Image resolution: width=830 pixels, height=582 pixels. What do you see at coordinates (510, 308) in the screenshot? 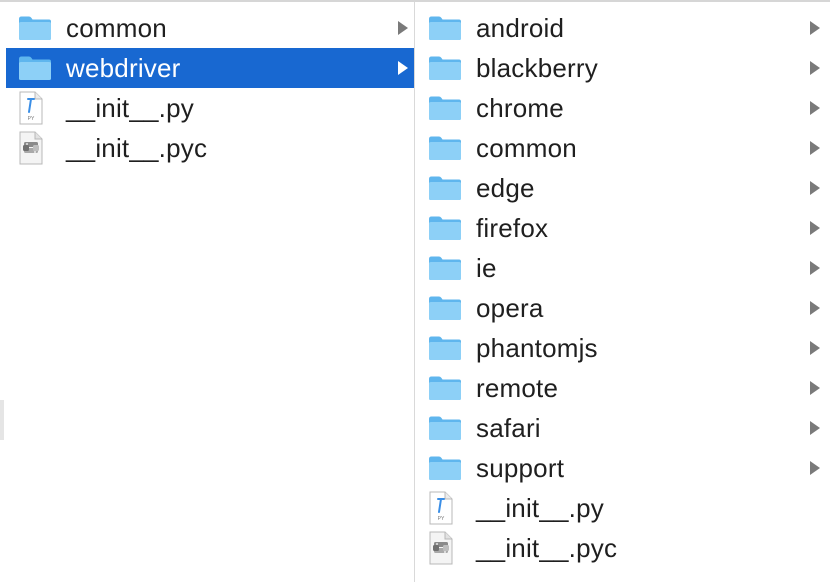
I see `row-label: opera` at bounding box center [510, 308].